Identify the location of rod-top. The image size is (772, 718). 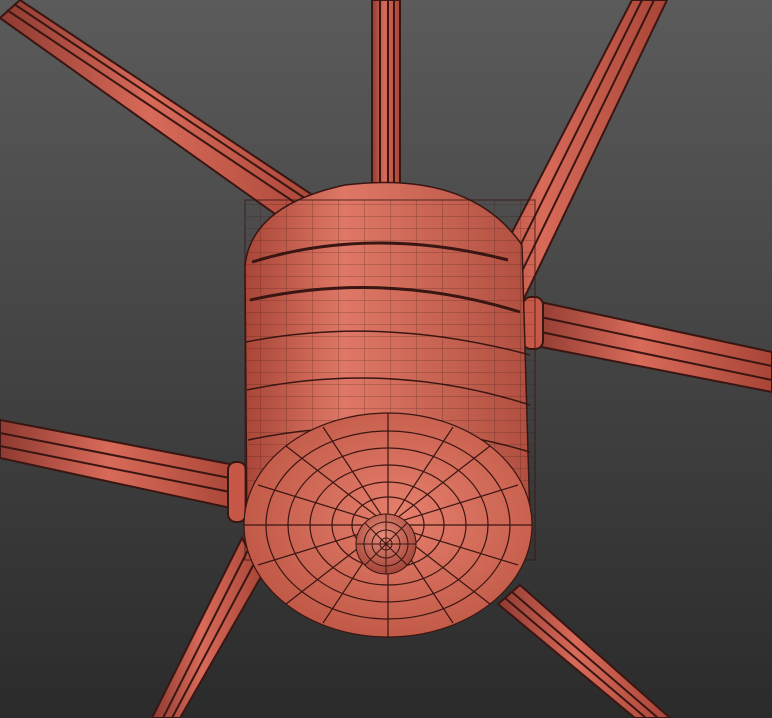
(386, 93).